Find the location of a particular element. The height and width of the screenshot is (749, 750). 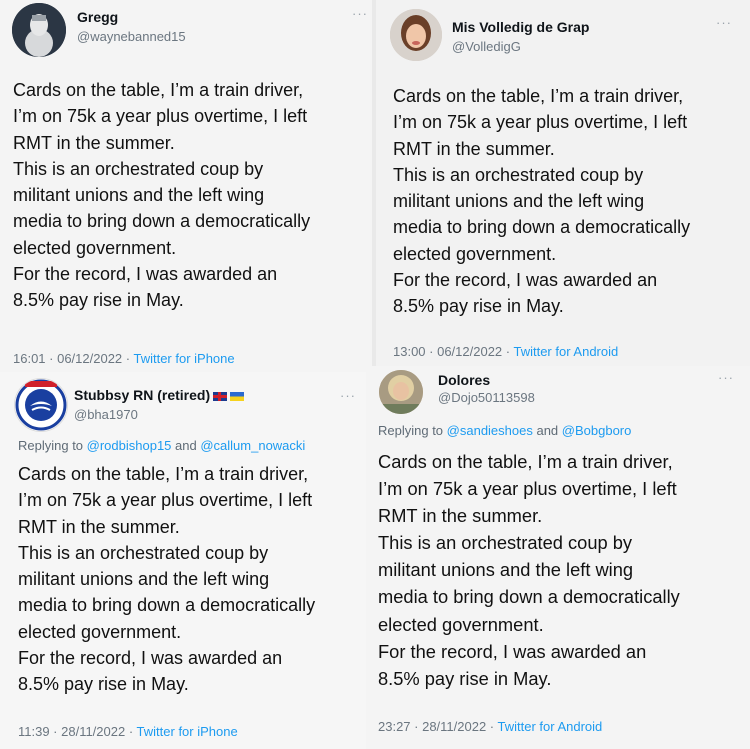

mention-link: @Bobgboro is located at coordinates (597, 430).